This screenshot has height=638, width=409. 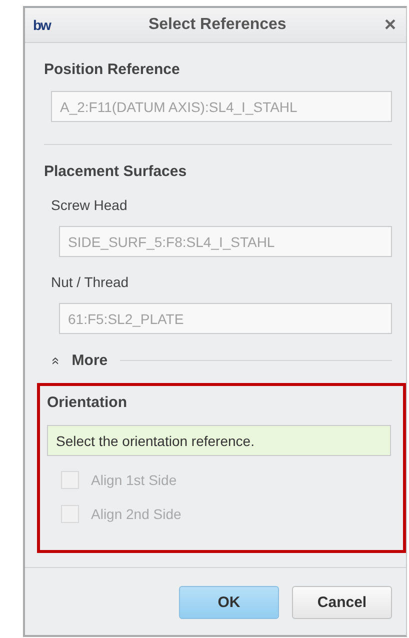 I want to click on chevron-icon: », so click(x=54, y=360).